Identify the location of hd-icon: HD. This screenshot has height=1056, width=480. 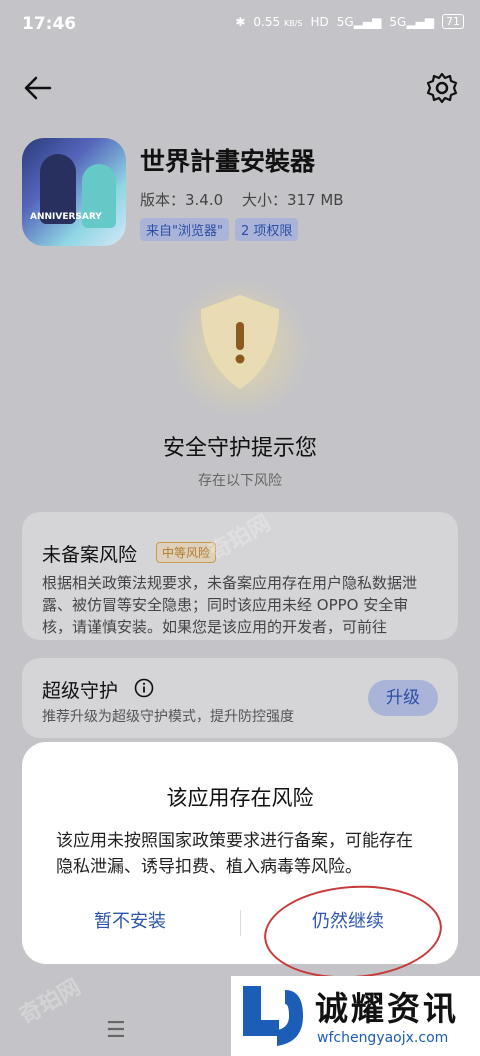
(319, 21).